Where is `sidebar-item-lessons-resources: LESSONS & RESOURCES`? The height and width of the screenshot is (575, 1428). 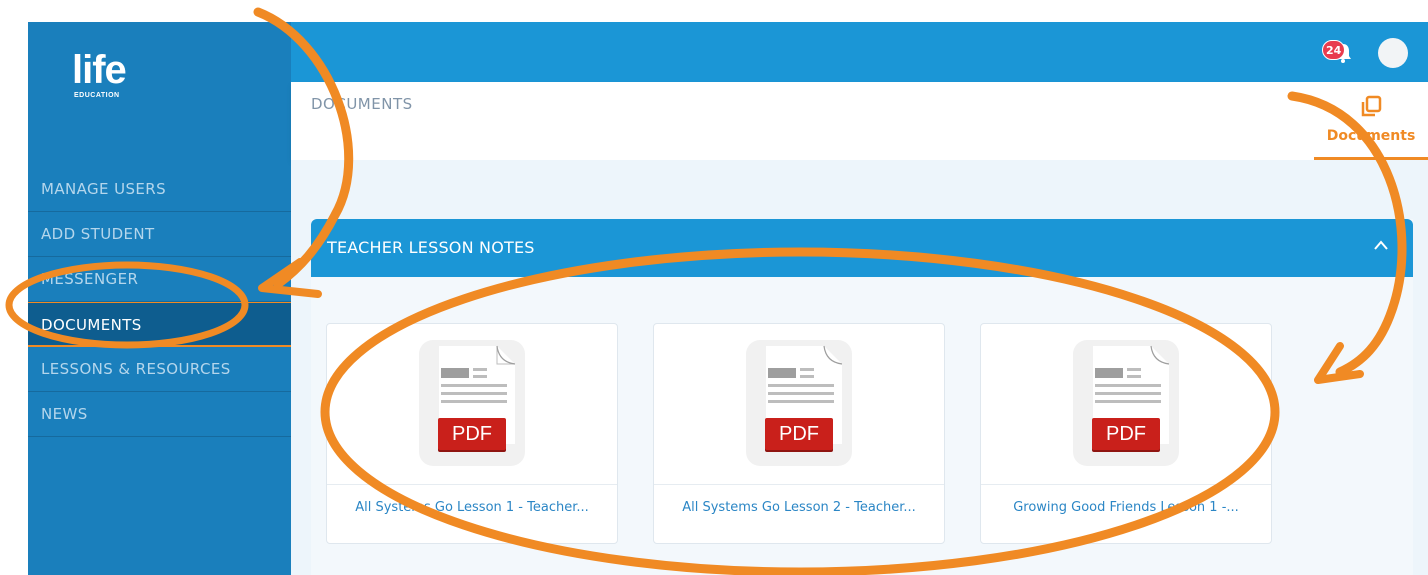 sidebar-item-lessons-resources: LESSONS & RESOURCES is located at coordinates (159, 369).